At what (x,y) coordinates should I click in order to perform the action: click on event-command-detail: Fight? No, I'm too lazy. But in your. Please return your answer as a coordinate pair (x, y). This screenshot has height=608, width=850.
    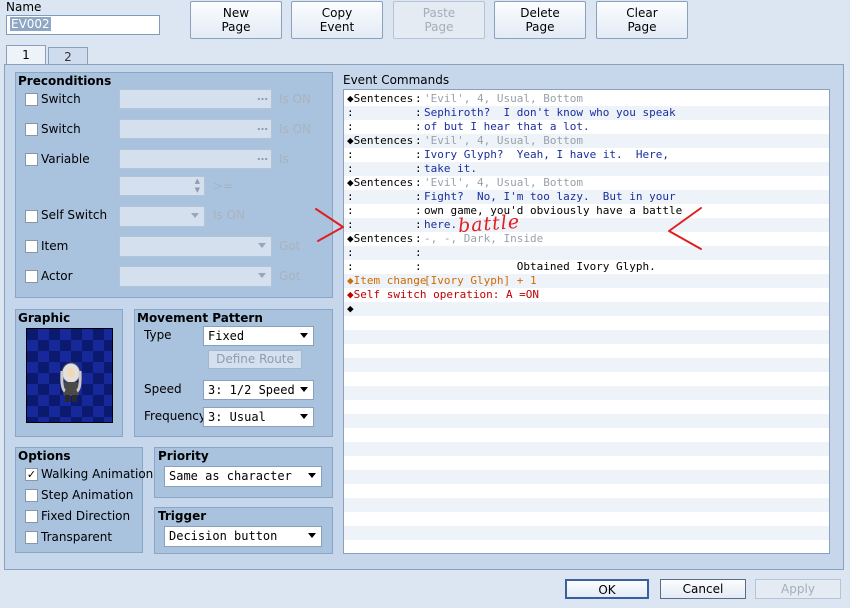
    Looking at the image, I should click on (550, 196).